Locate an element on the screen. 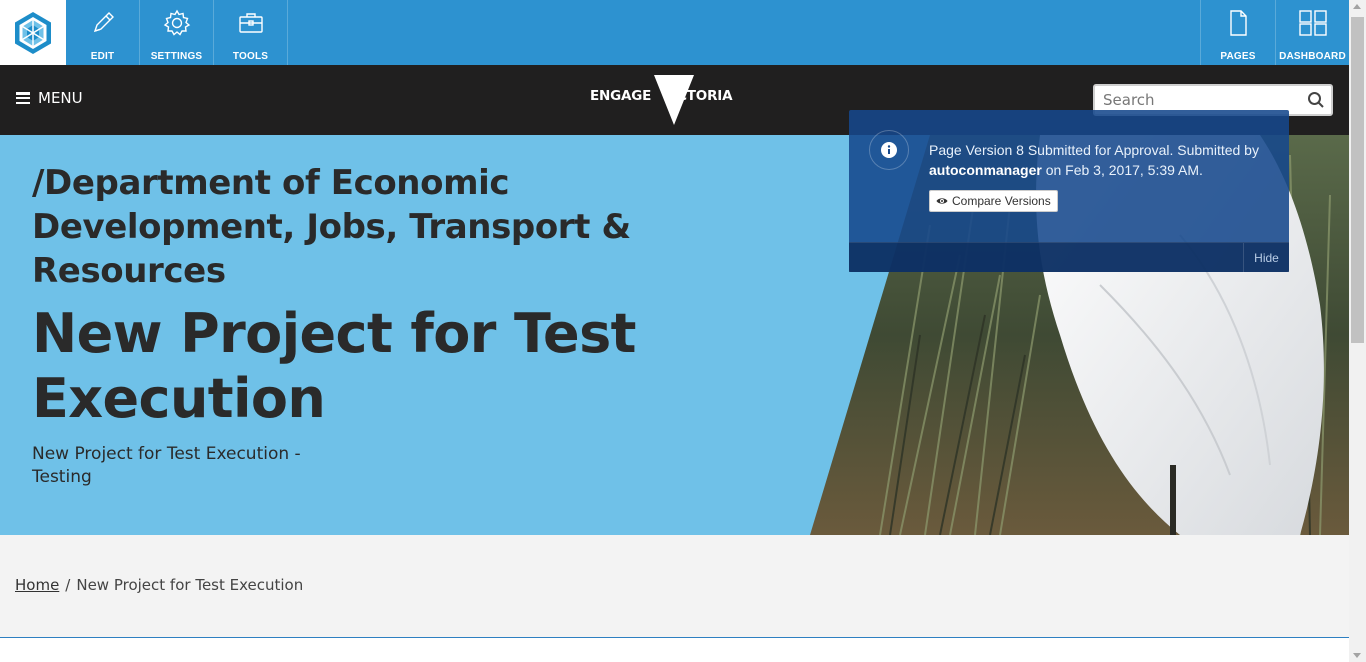  engage-victoria-logo: ENGAGE VICTORIA is located at coordinates (666, 100).